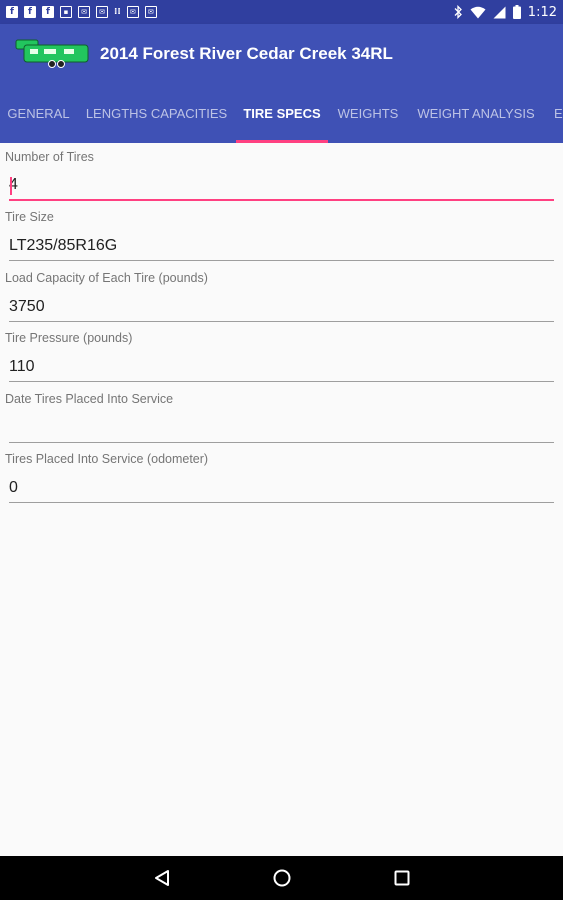 Image resolution: width=563 pixels, height=900 pixels. I want to click on home-circle-icon, so click(282, 878).